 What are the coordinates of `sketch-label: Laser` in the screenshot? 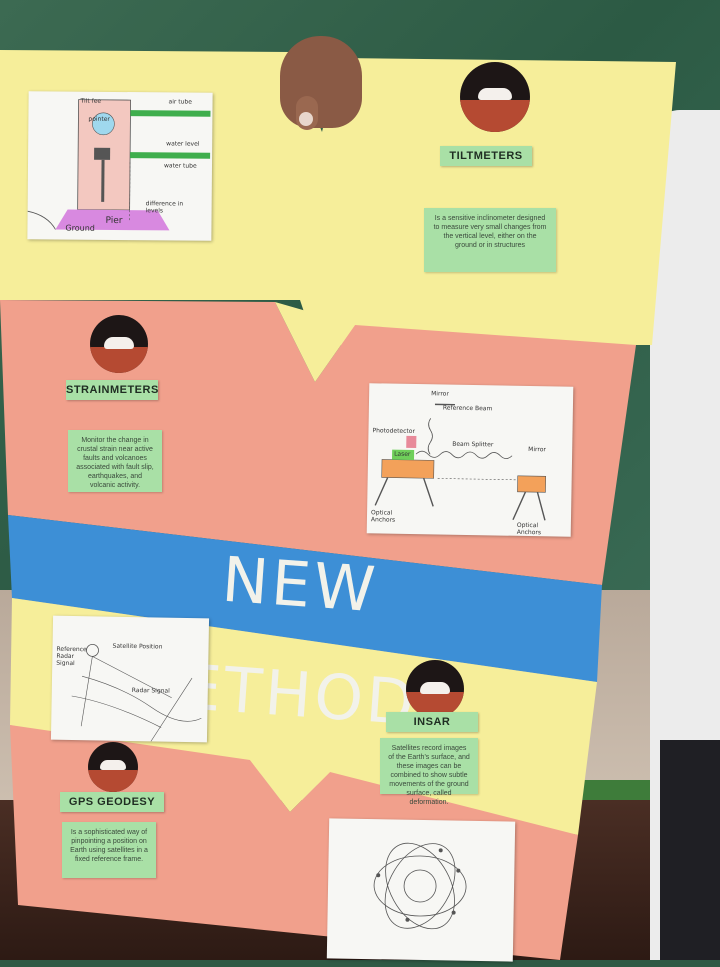 It's located at (402, 454).